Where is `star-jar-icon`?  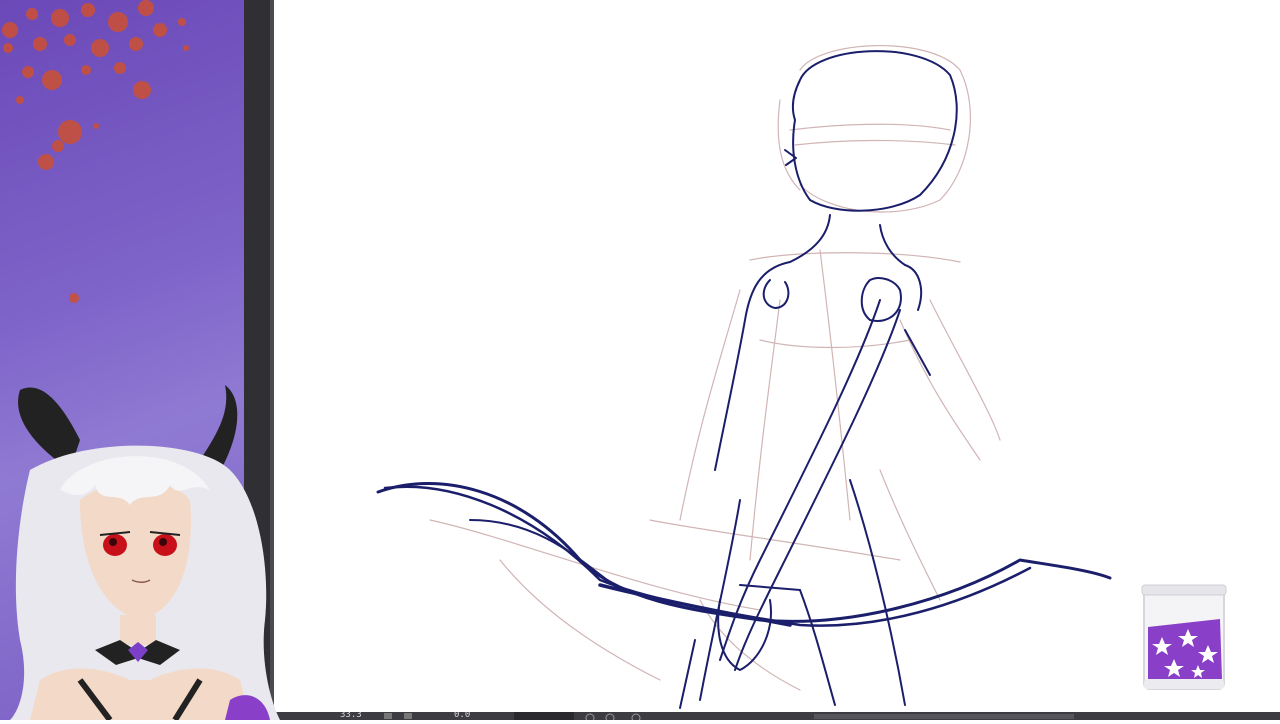
star-jar-icon is located at coordinates (1184, 639).